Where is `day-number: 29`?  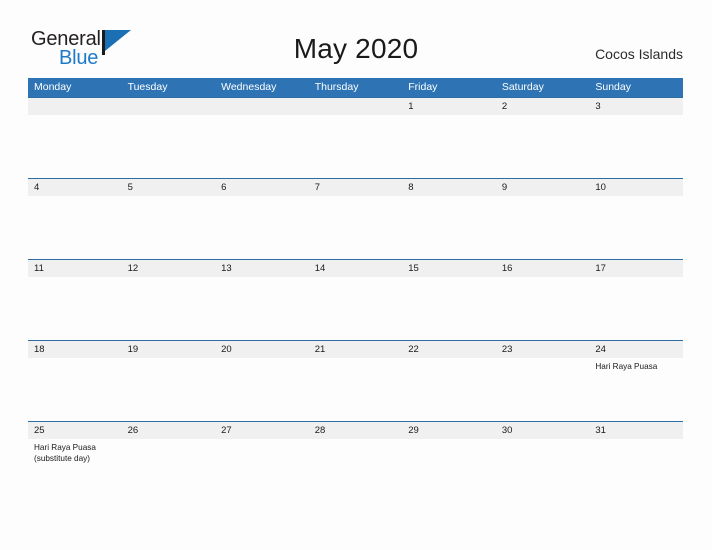
day-number: 29 is located at coordinates (449, 430).